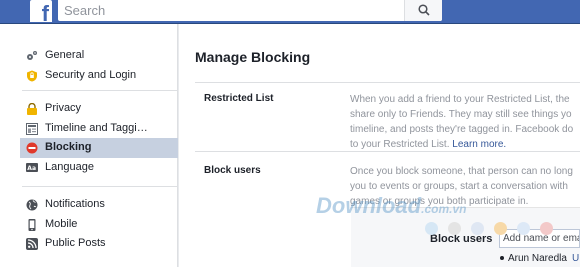 The width and height of the screenshot is (580, 267). Describe the element at coordinates (99, 168) in the screenshot. I see `sidebar-item-language: Aa Language` at that location.